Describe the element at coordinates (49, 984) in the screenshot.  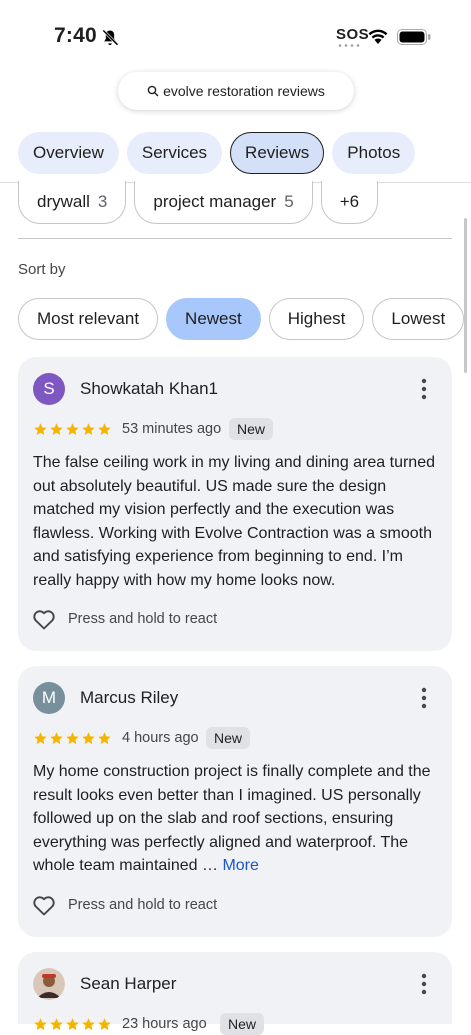
I see `avatar` at that location.